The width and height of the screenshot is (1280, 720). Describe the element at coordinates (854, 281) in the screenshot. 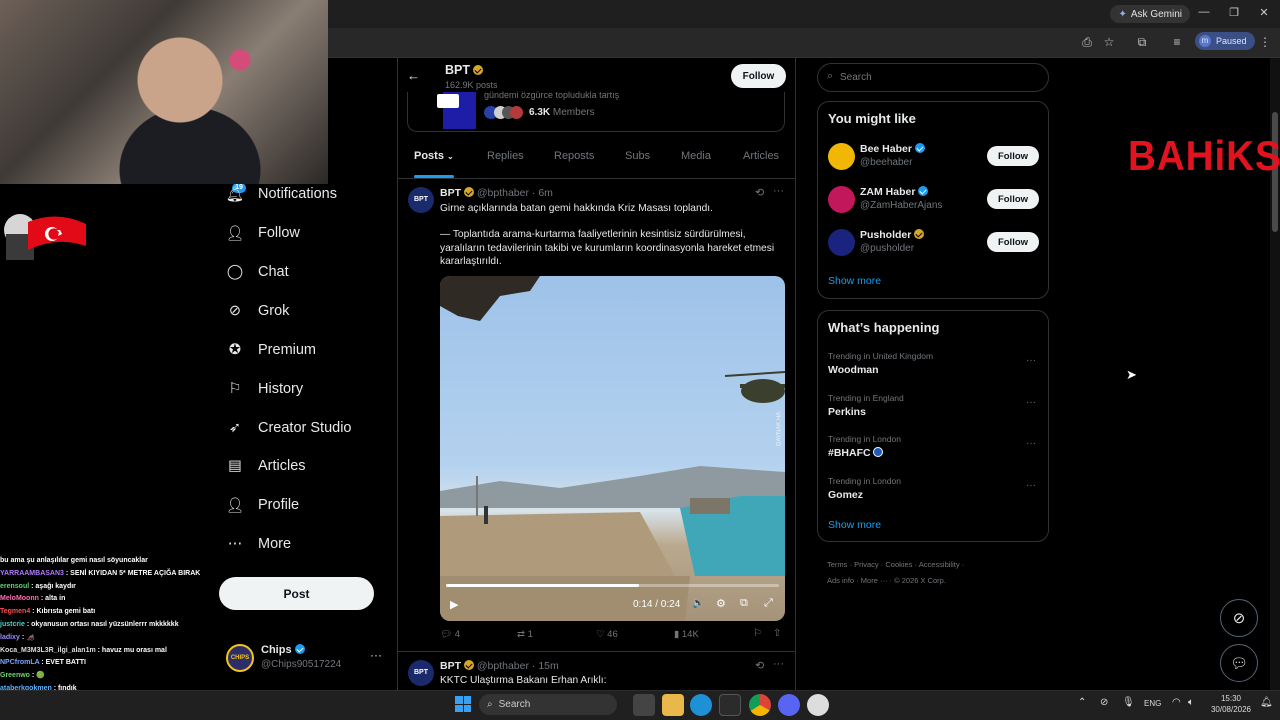

I see `who-to-follow-show-more: Show more` at that location.